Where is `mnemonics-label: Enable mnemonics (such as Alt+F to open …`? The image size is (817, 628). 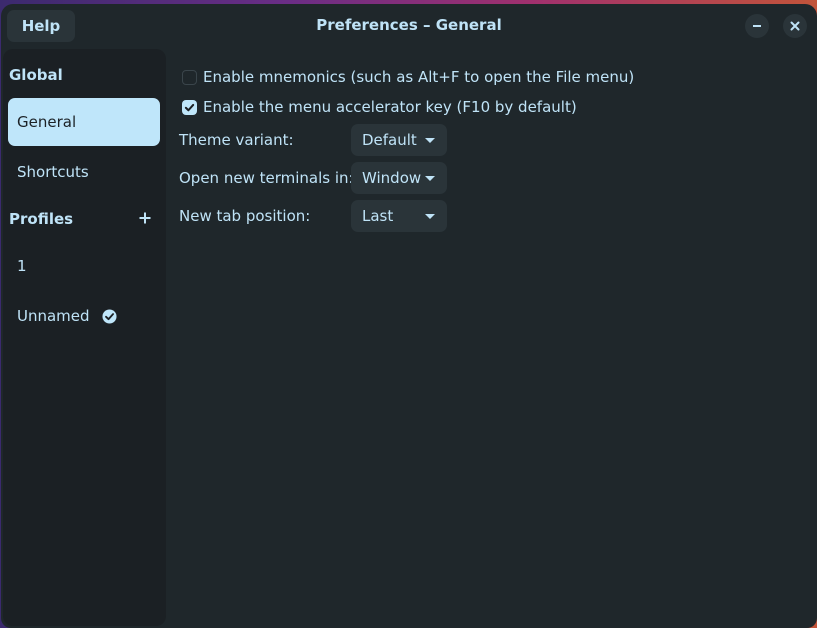 mnemonics-label: Enable mnemonics (such as Alt+F to open … is located at coordinates (419, 77).